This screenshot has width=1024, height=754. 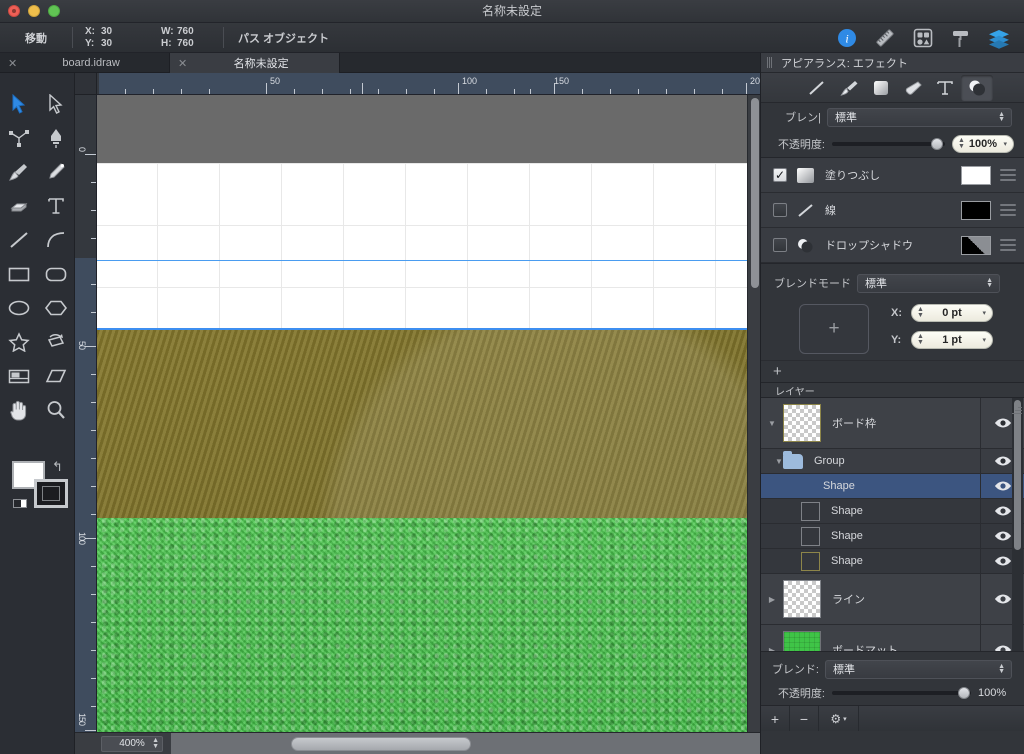 What do you see at coordinates (1017, 410) in the screenshot?
I see `panel-resize-grip` at bounding box center [1017, 410].